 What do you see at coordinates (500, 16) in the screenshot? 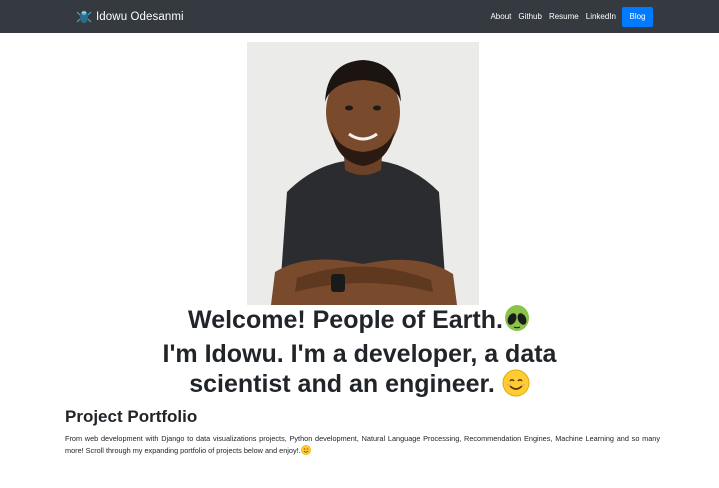
I see `nav-link-about: About` at bounding box center [500, 16].